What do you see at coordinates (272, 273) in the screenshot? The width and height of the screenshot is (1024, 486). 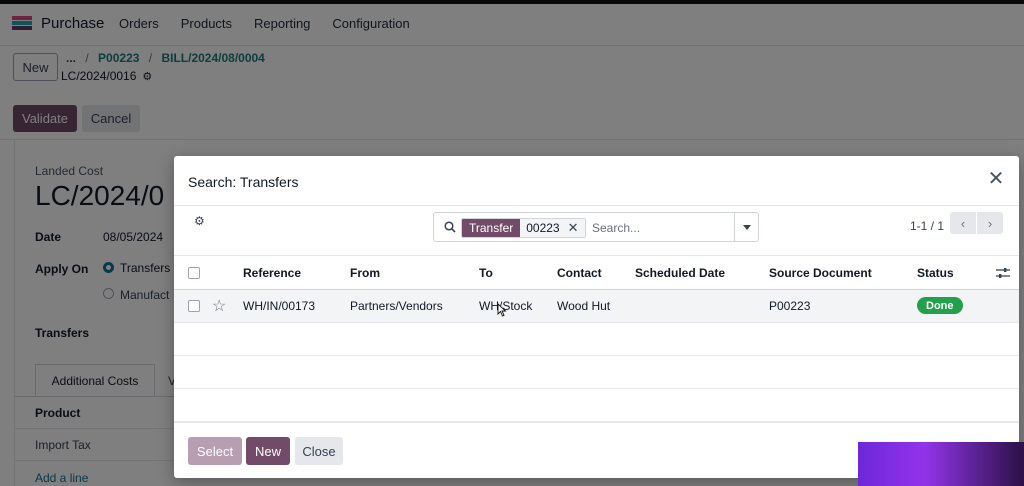 I see `column-reference: Reference` at bounding box center [272, 273].